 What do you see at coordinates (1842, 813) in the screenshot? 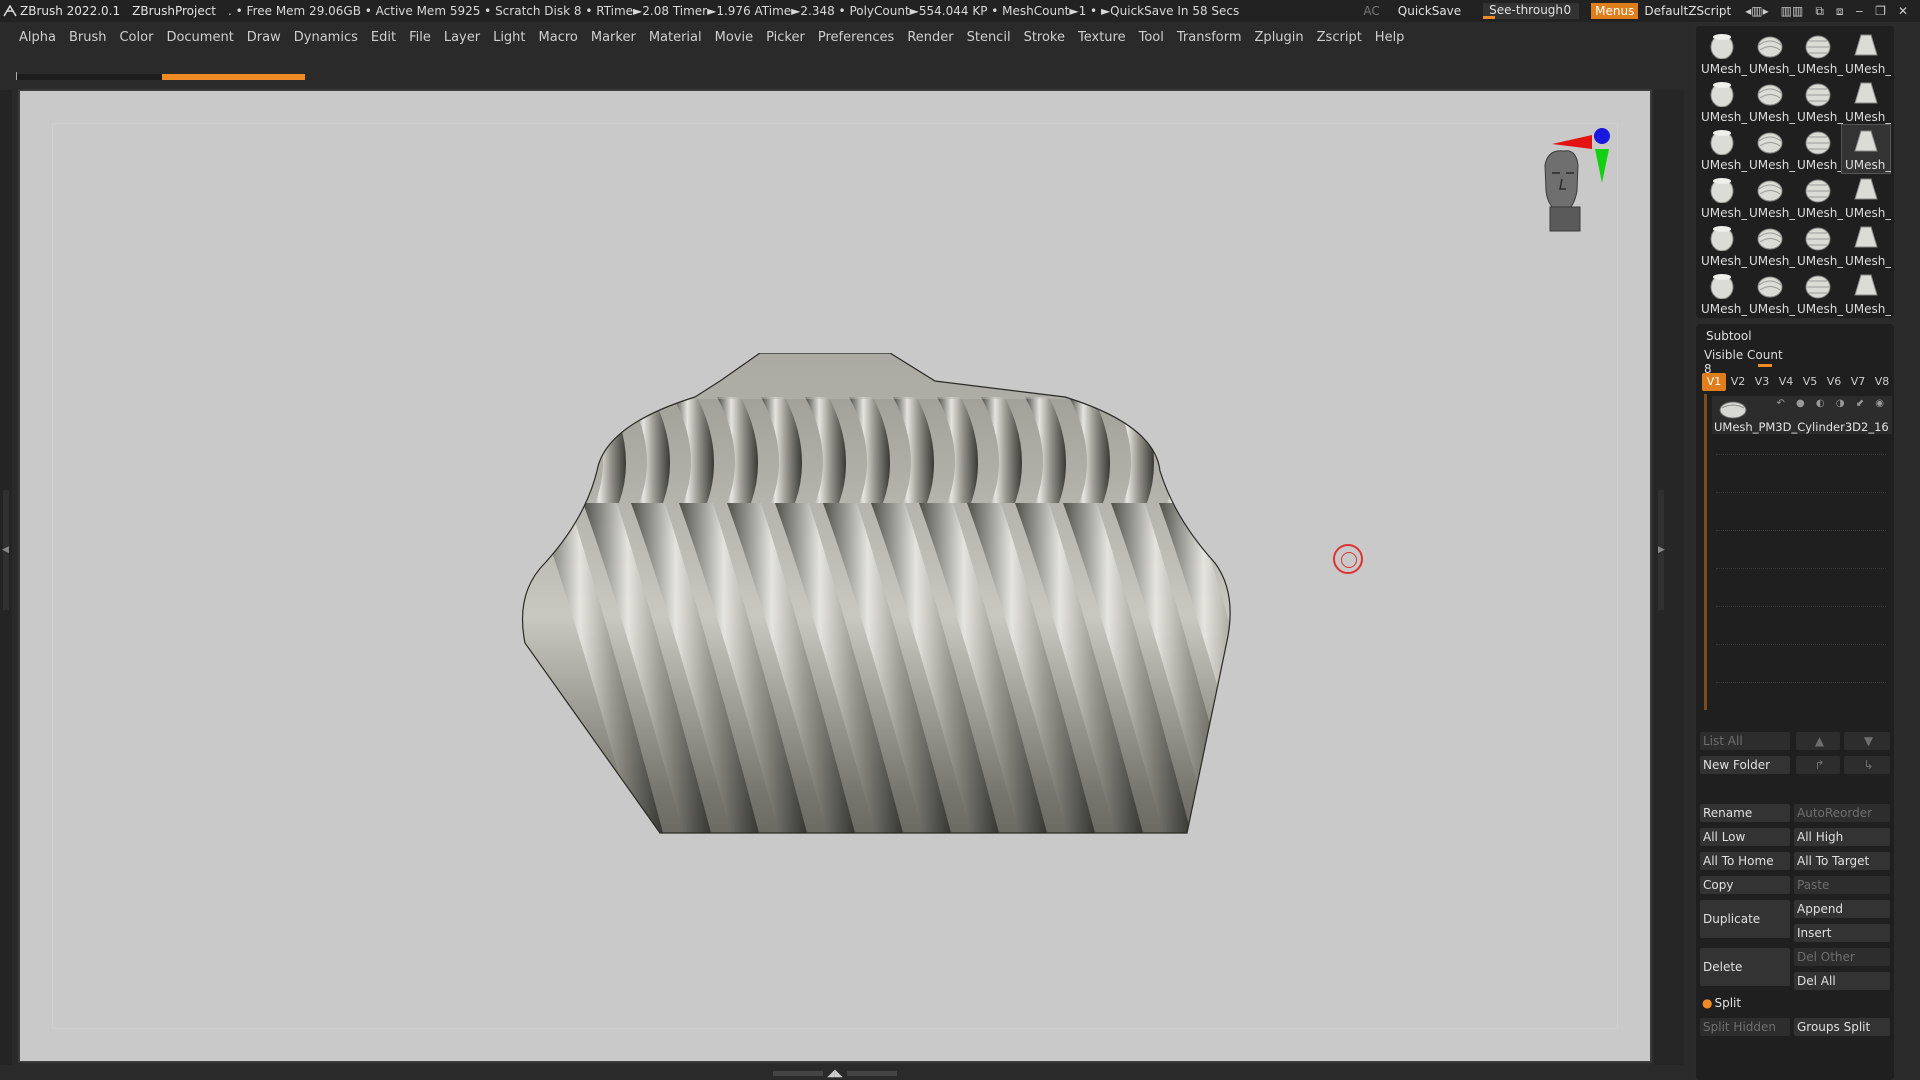
I see `auto-reorder-button: AutoReorder` at bounding box center [1842, 813].